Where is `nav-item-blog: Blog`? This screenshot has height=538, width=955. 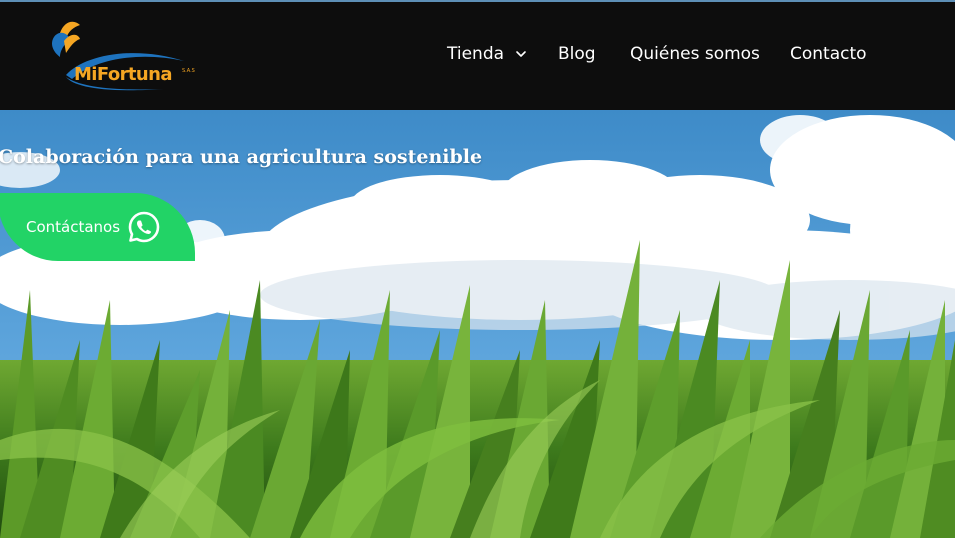
nav-item-blog: Blog is located at coordinates (577, 54).